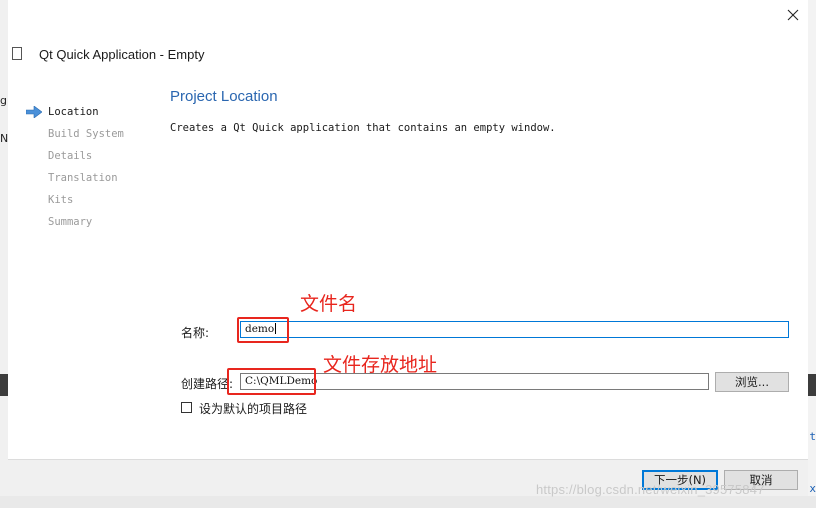 The width and height of the screenshot is (816, 508). I want to click on background-window-bottom, so click(408, 502).